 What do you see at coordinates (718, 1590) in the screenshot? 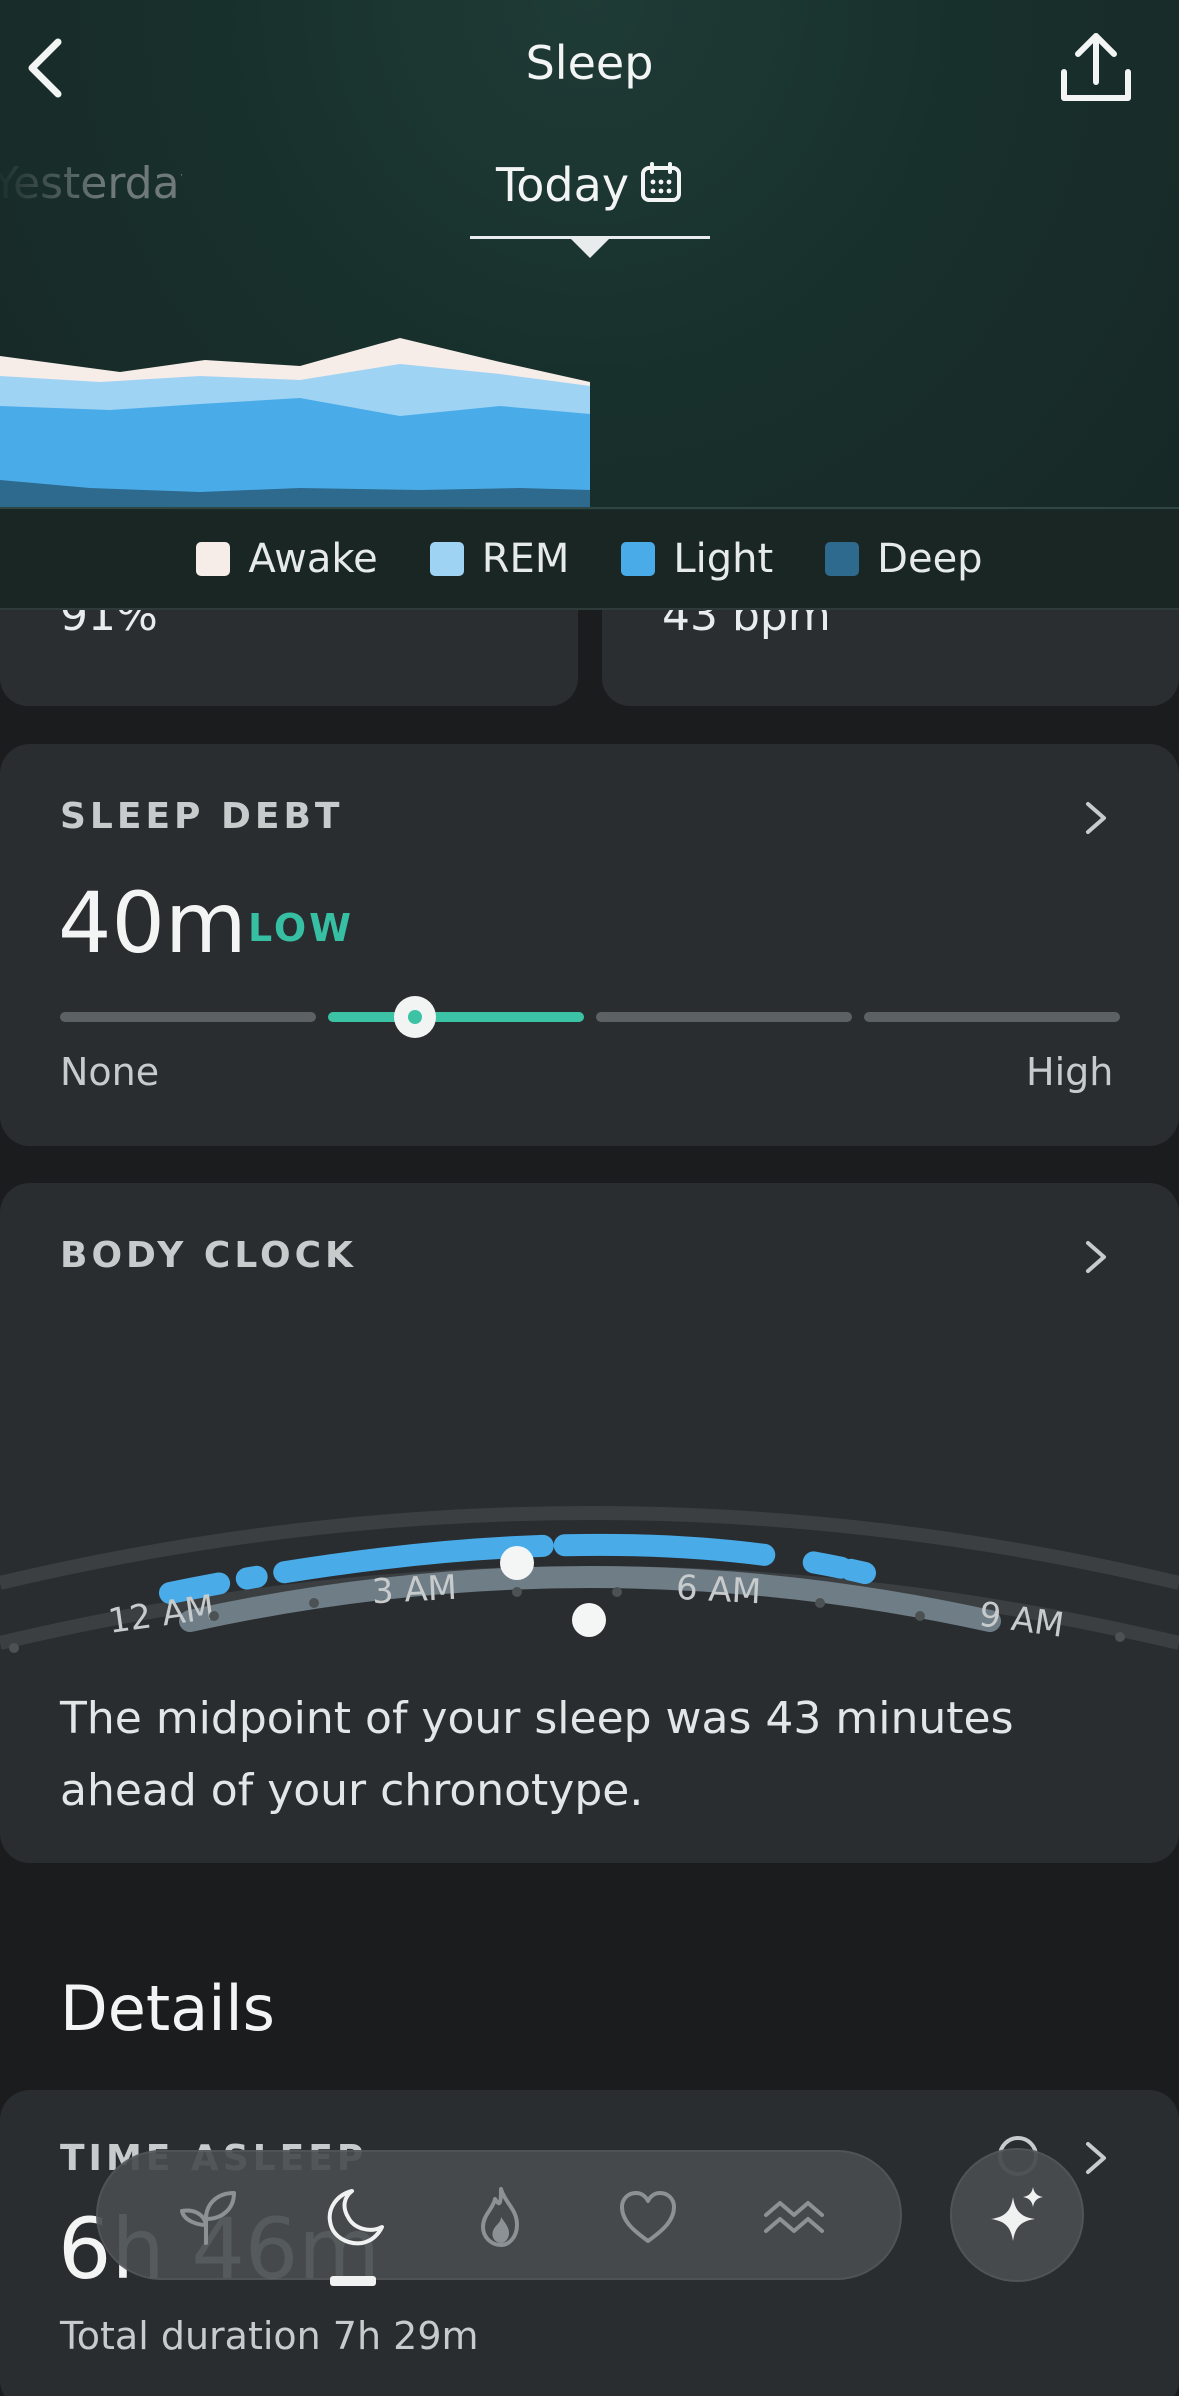
I see `clock-label-6am: 6 AM` at bounding box center [718, 1590].